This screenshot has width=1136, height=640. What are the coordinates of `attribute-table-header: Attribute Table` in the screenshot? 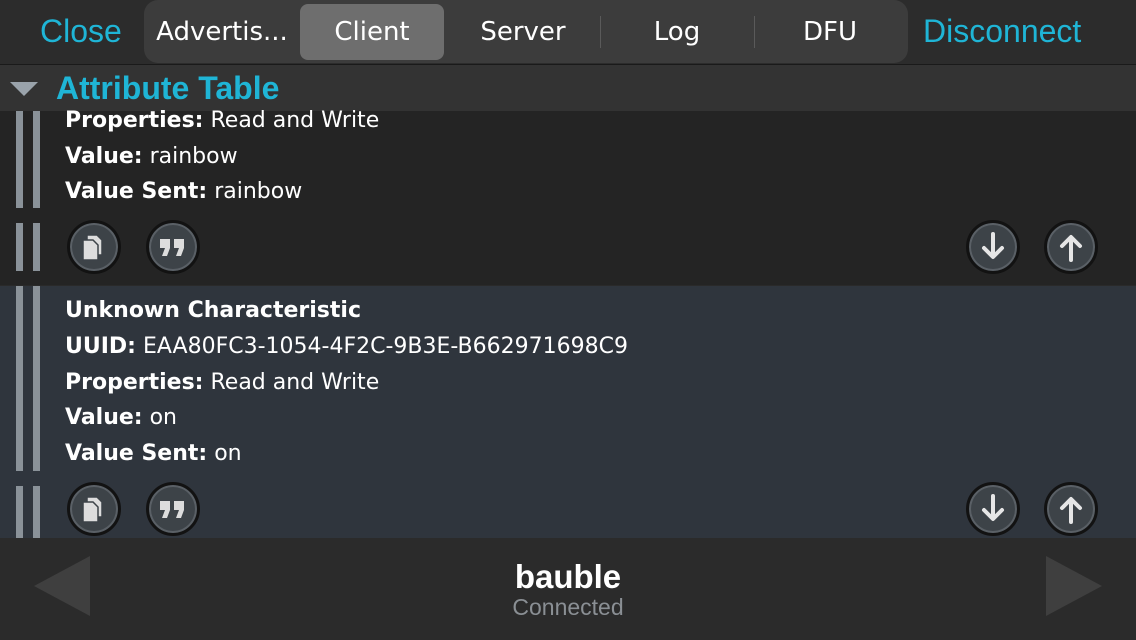 It's located at (568, 88).